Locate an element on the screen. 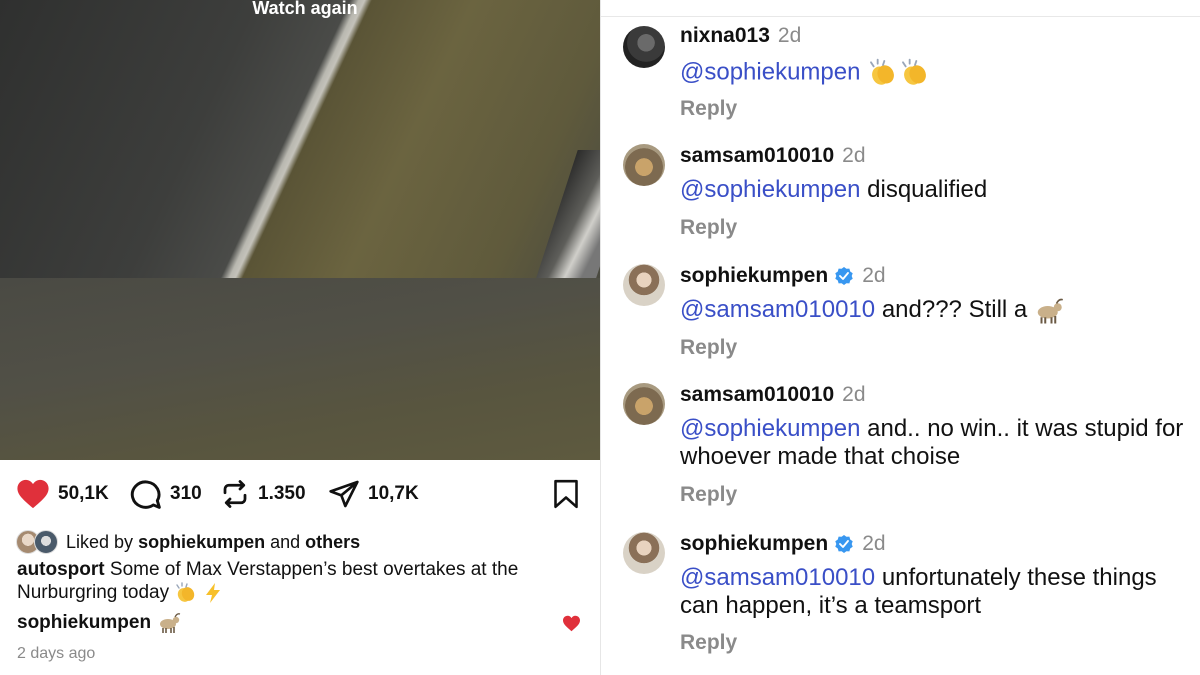 This screenshot has height=675, width=1200. comment-button: 310 is located at coordinates (166, 494).